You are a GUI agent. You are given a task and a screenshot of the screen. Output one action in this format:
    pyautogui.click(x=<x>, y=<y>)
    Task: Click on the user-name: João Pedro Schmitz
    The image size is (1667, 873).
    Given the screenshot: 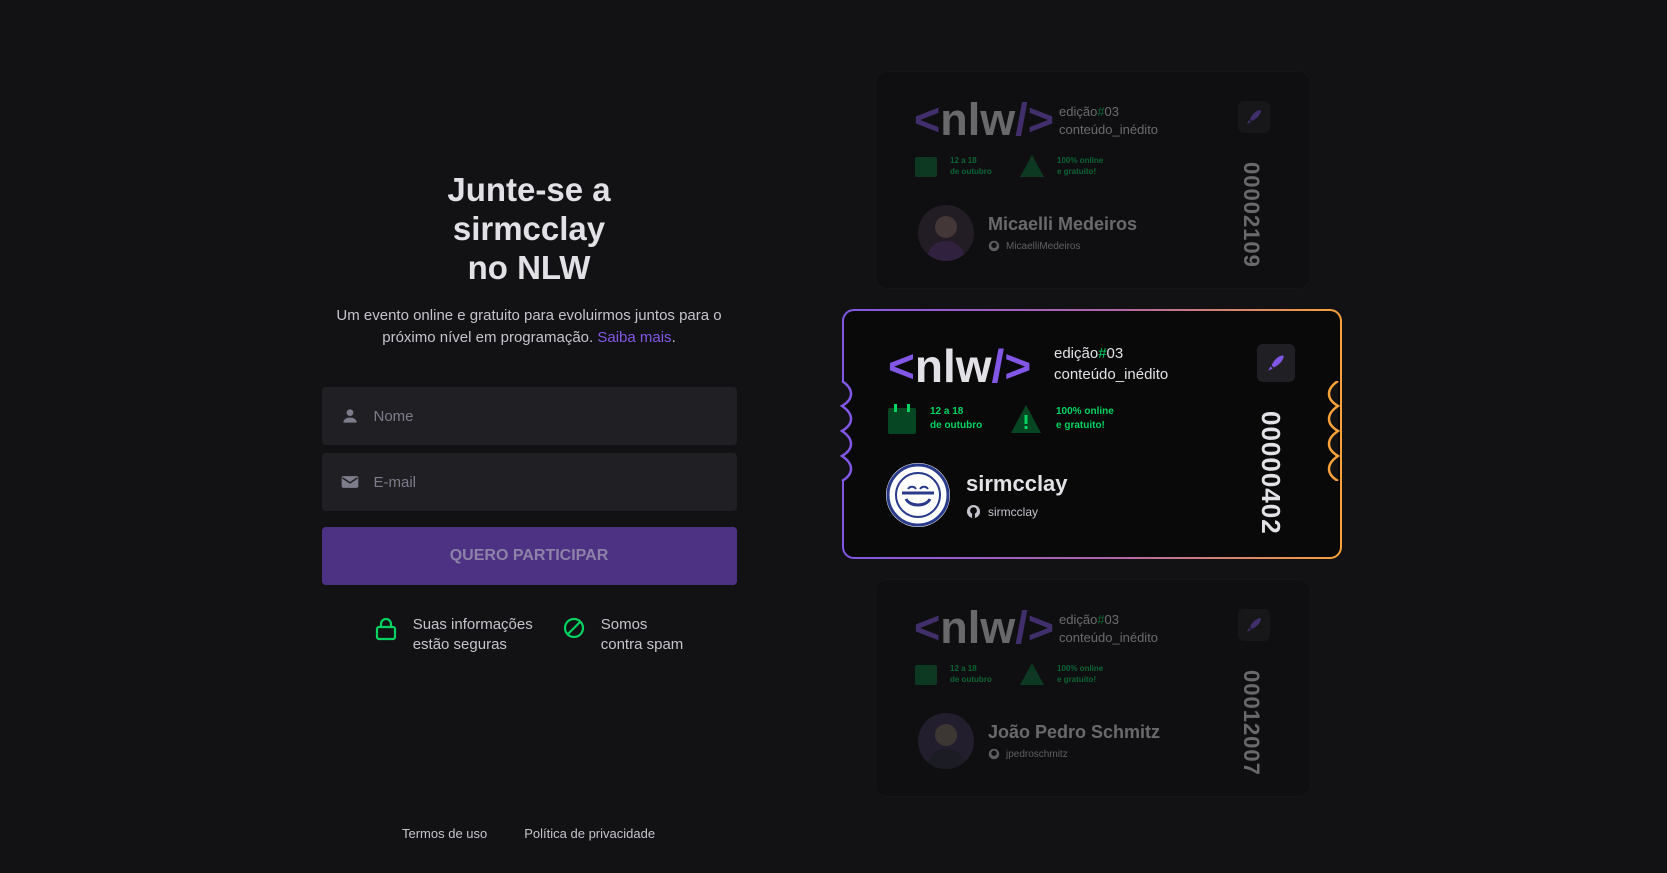 What is the action you would take?
    pyautogui.click(x=1074, y=732)
    